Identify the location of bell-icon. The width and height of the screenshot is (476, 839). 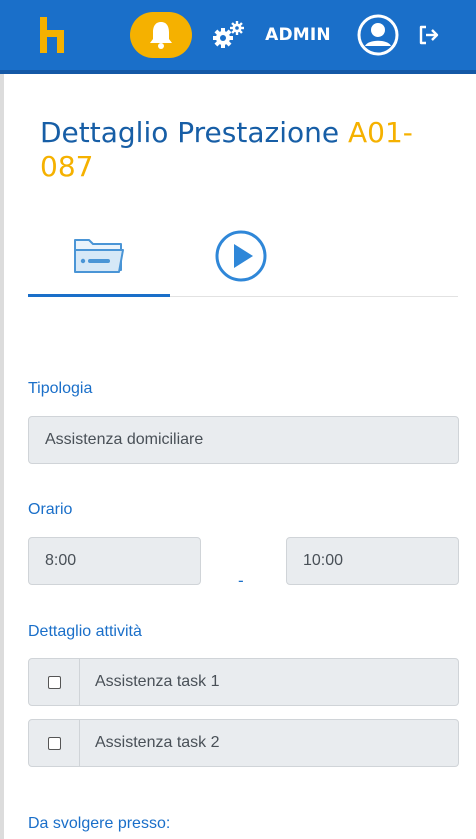
(161, 35).